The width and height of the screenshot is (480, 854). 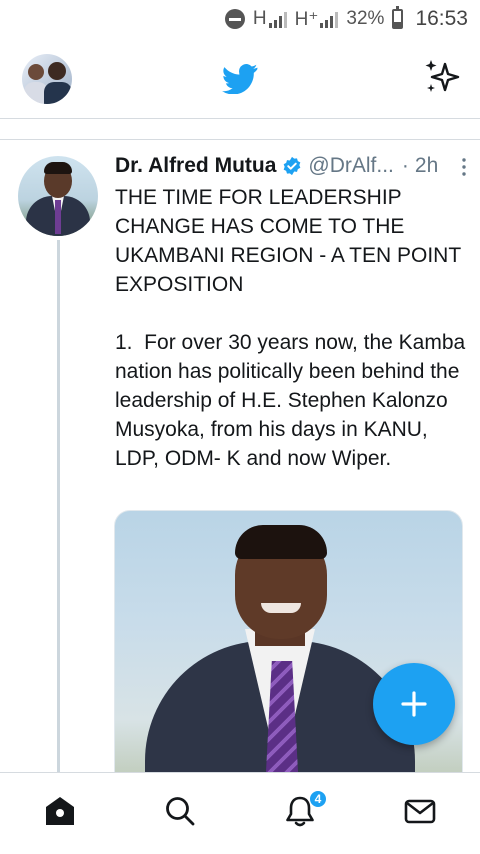 I want to click on compose-tweet-button, so click(x=414, y=704).